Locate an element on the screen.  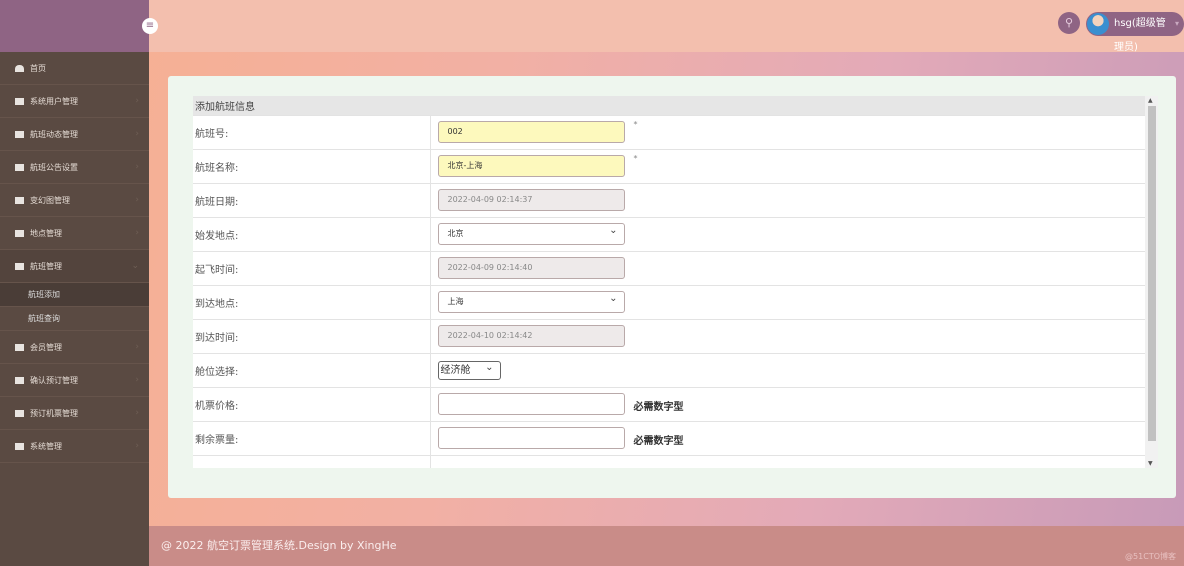
scroll-down-icon: ▼ is located at coordinates (1150, 463).